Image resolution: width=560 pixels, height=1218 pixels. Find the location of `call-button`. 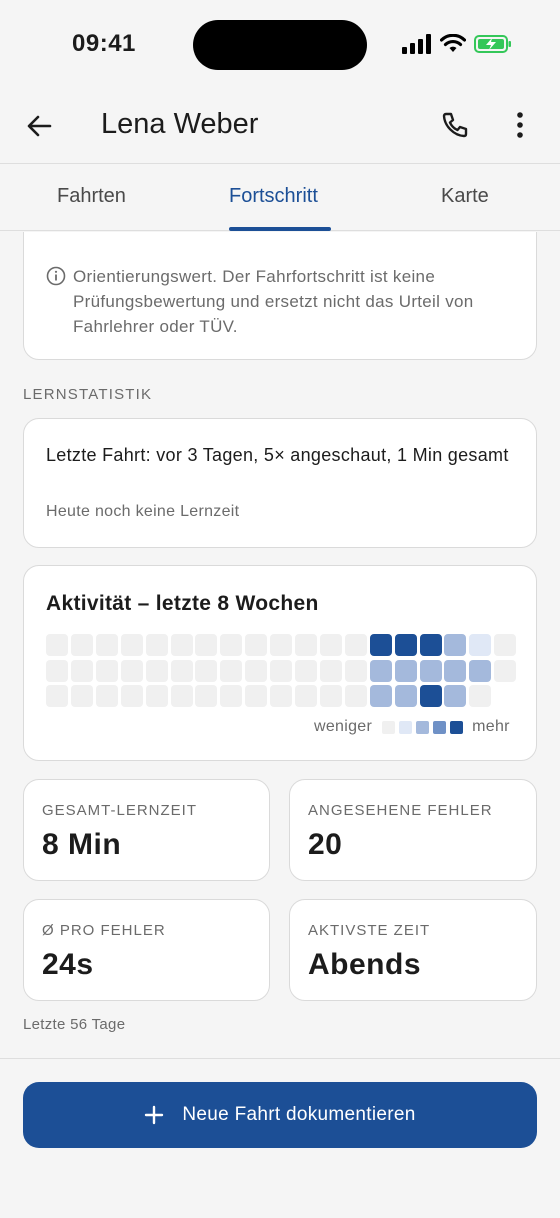

call-button is located at coordinates (455, 125).